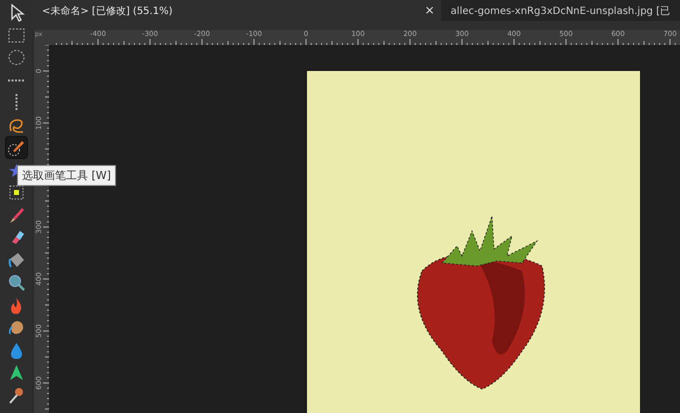 The image size is (680, 413). What do you see at coordinates (66, 175) in the screenshot?
I see `tooltip: 选取画笔工具 [W]` at bounding box center [66, 175].